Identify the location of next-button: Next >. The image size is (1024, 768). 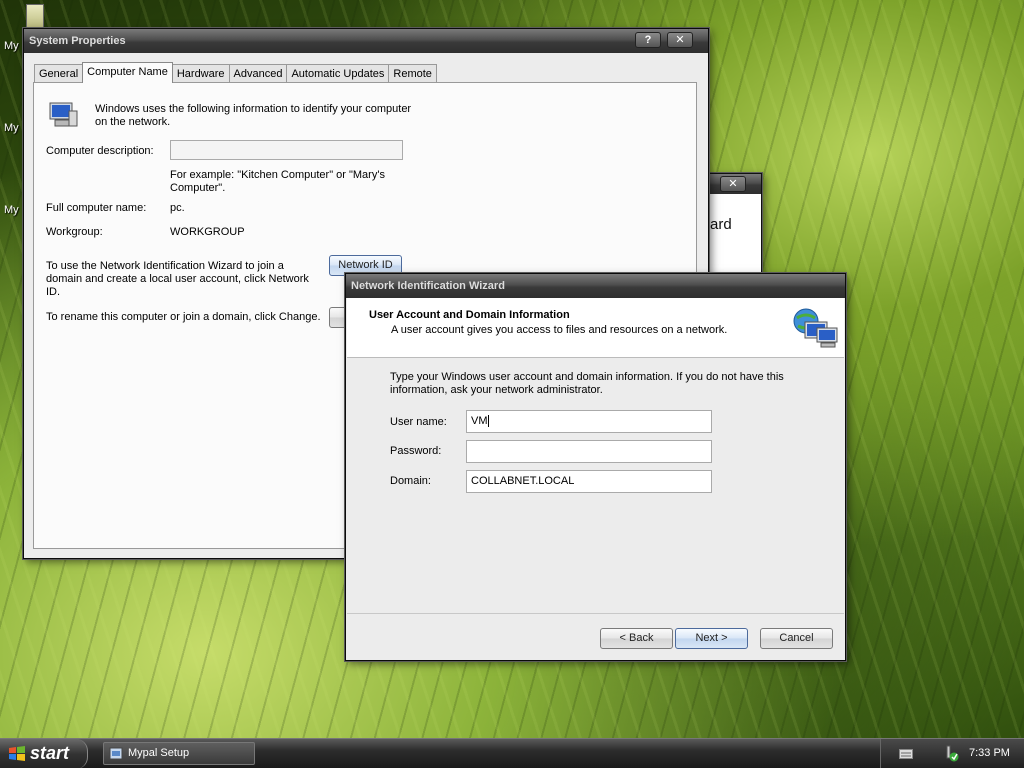
(711, 638).